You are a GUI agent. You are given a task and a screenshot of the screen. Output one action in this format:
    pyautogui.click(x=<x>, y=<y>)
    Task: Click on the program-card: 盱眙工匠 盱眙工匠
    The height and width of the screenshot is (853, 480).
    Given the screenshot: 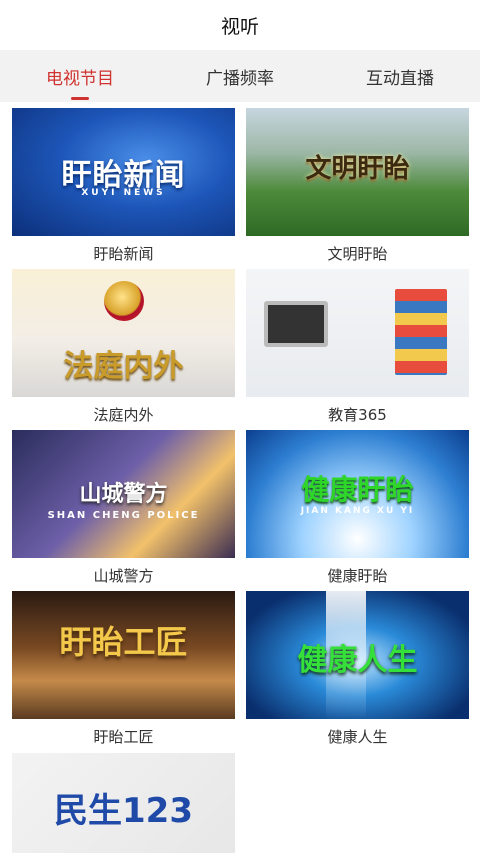 What is the action you would take?
    pyautogui.click(x=123, y=669)
    